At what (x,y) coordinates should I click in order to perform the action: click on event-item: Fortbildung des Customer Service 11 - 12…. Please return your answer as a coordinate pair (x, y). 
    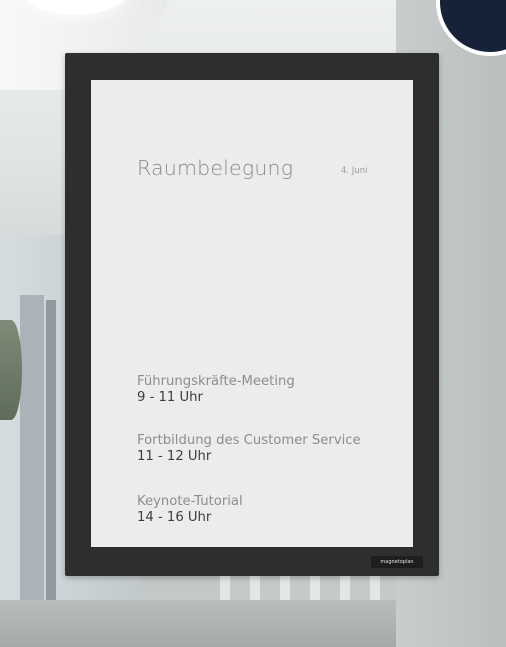
    Looking at the image, I should click on (249, 449).